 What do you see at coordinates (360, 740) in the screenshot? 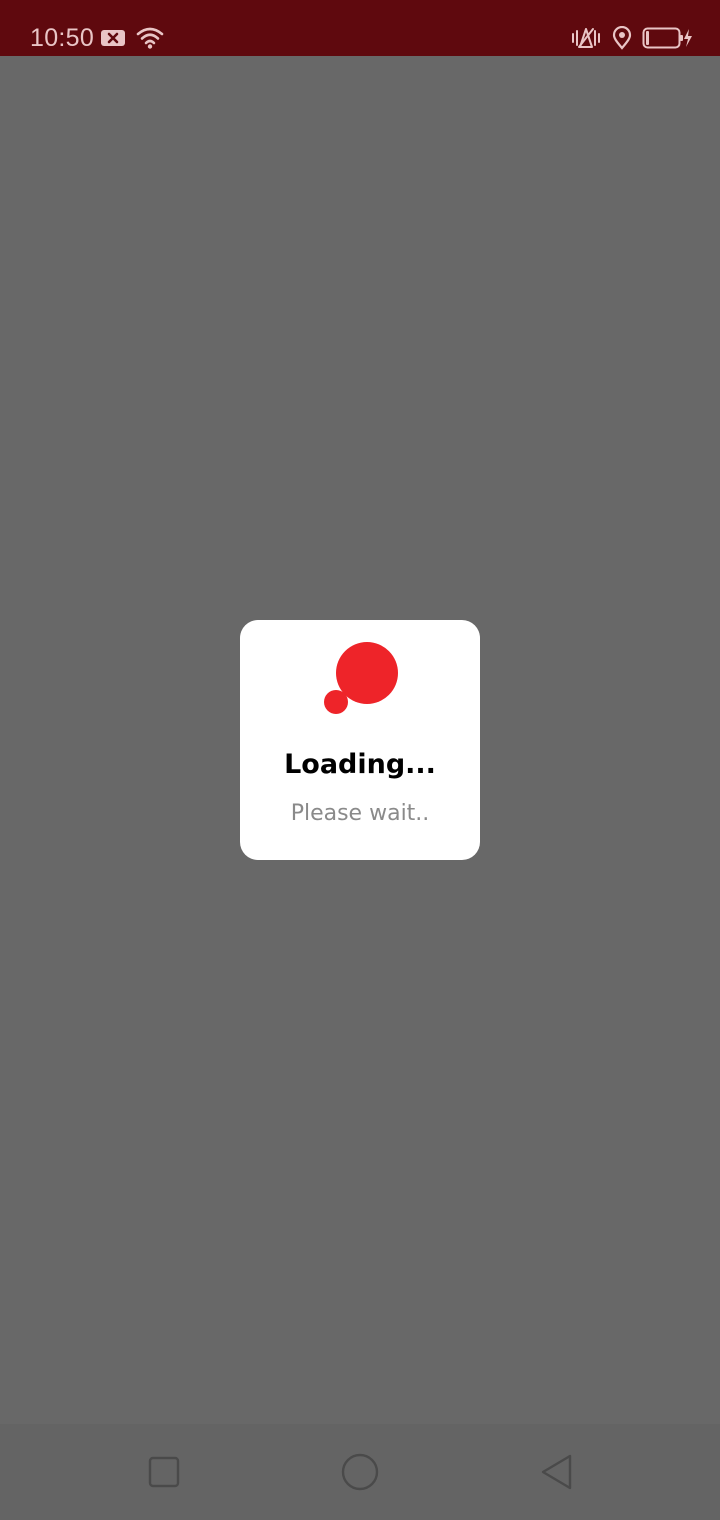
I see `loading-dialog: Loading... Please wait..` at bounding box center [360, 740].